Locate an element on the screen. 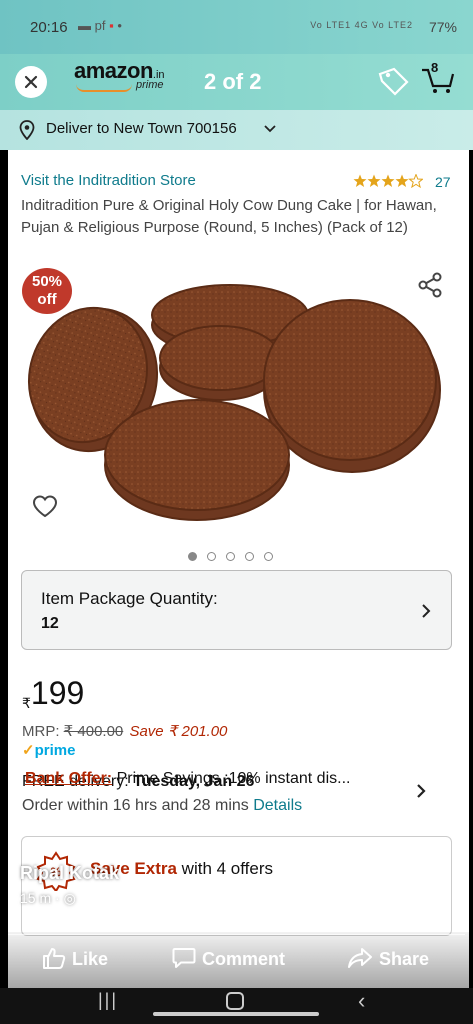  location-pin-icon is located at coordinates (27, 130).